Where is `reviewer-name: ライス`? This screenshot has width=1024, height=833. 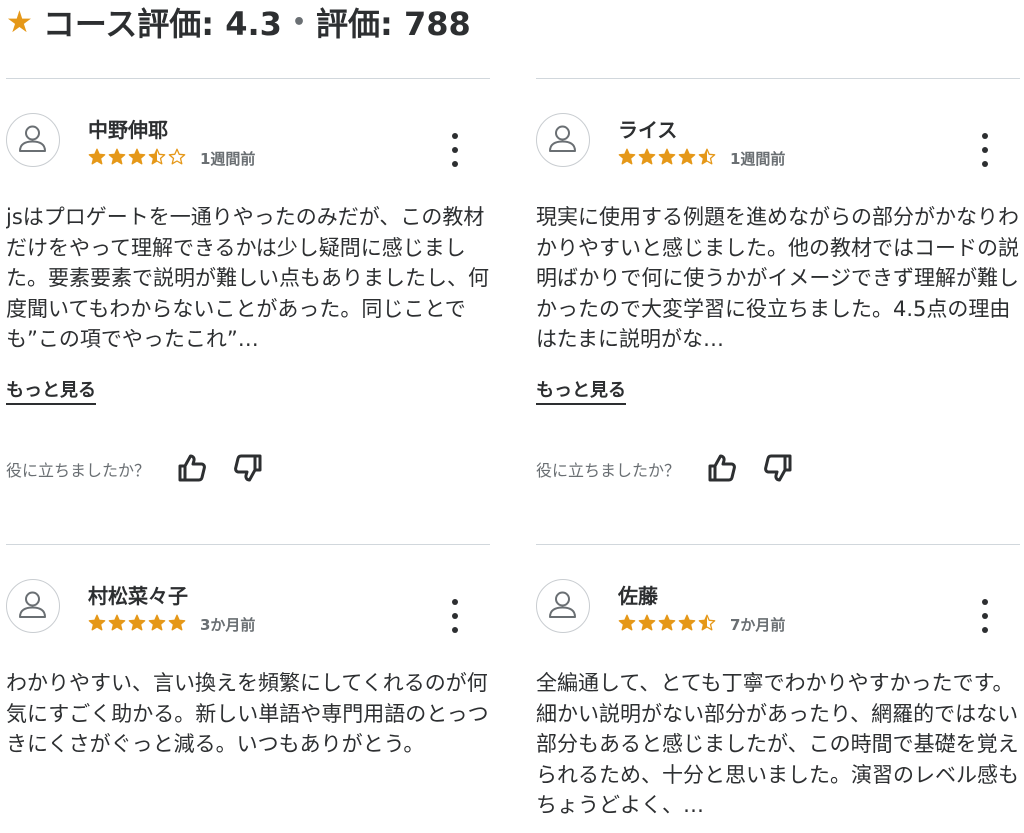
reviewer-name: ライス is located at coordinates (648, 130).